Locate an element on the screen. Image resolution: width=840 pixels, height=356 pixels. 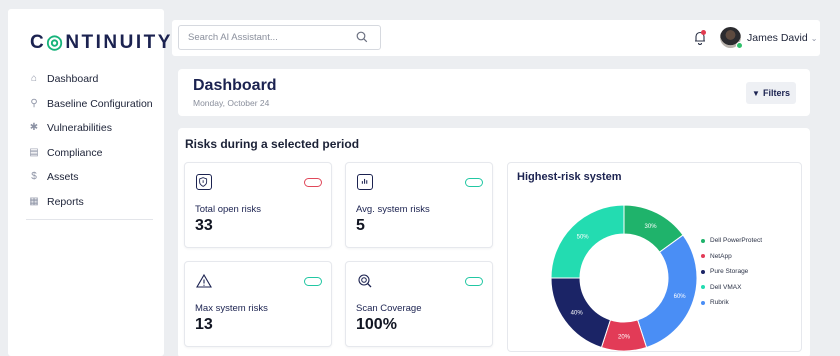
legend-label: Dell PowerProtect is located at coordinates (736, 241).